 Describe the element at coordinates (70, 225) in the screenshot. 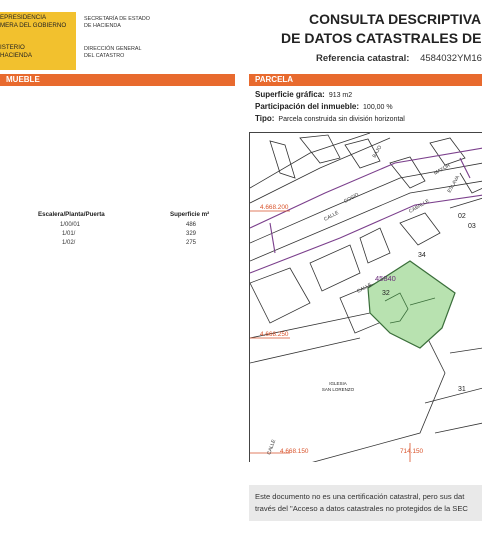

I see `table-cell-unit: 1/00/01` at that location.